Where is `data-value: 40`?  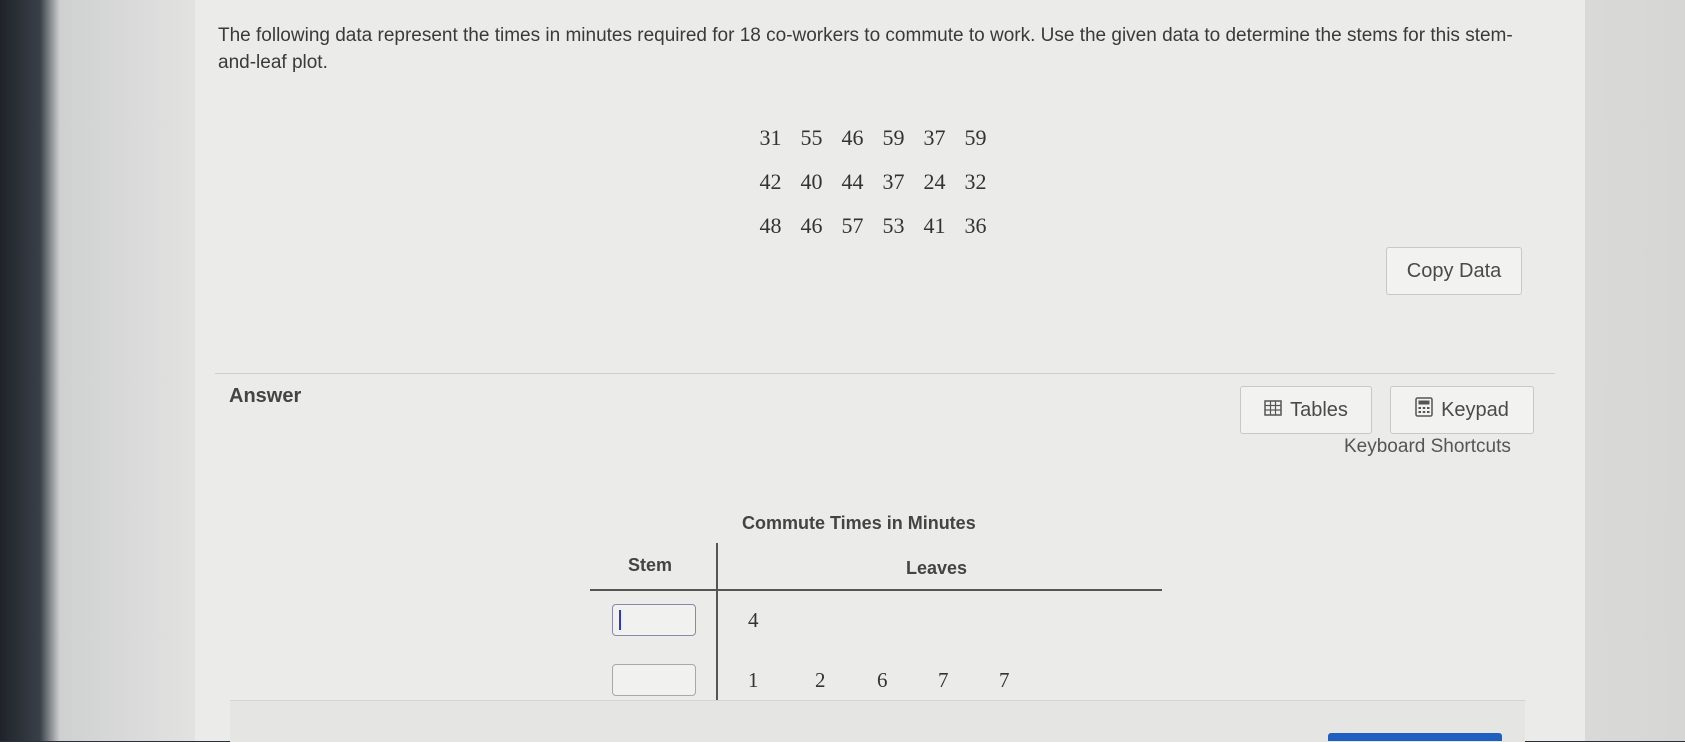
data-value: 40 is located at coordinates (811, 181).